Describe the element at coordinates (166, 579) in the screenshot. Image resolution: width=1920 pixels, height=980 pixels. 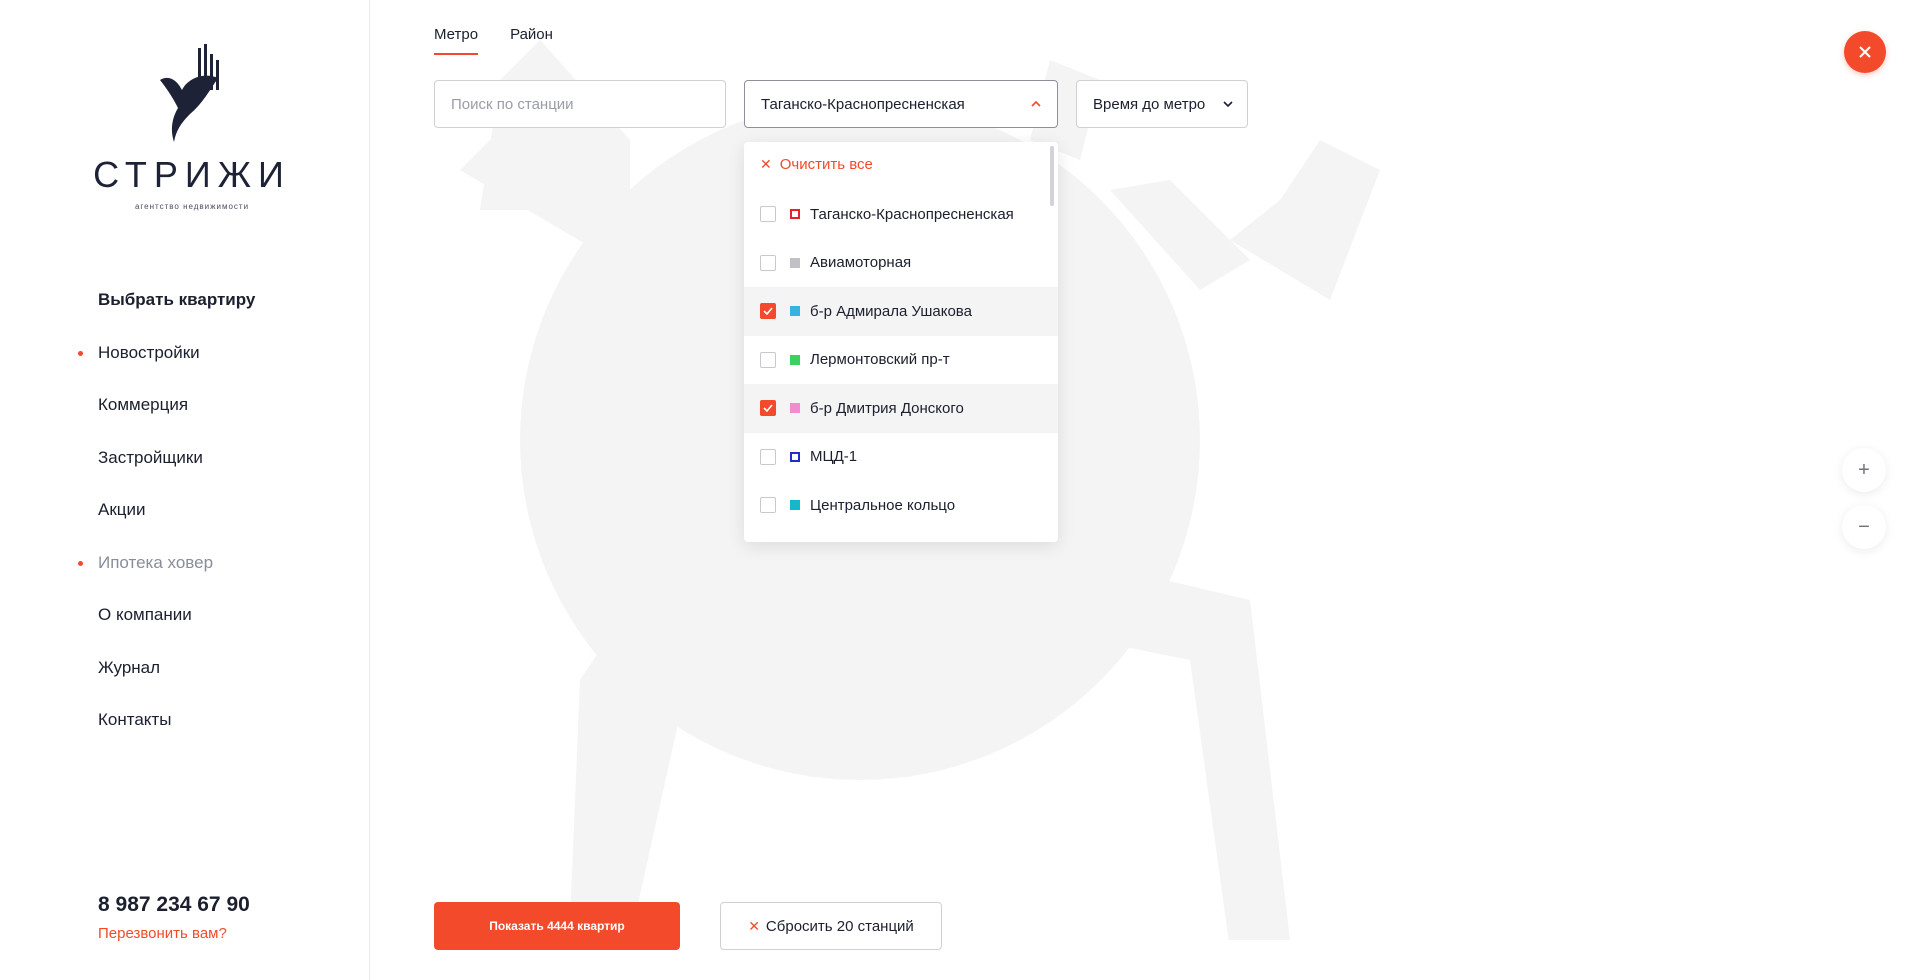
I see `nav-item: Ипотека ховер` at that location.